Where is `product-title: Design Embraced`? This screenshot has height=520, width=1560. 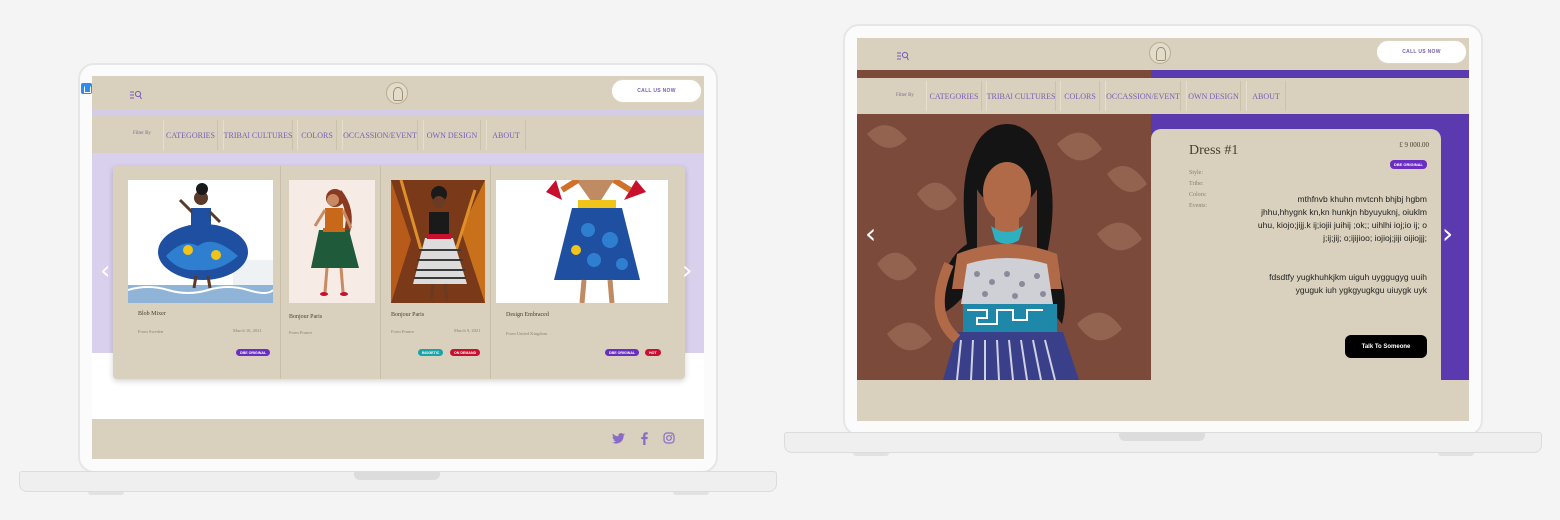 product-title: Design Embraced is located at coordinates (527, 315).